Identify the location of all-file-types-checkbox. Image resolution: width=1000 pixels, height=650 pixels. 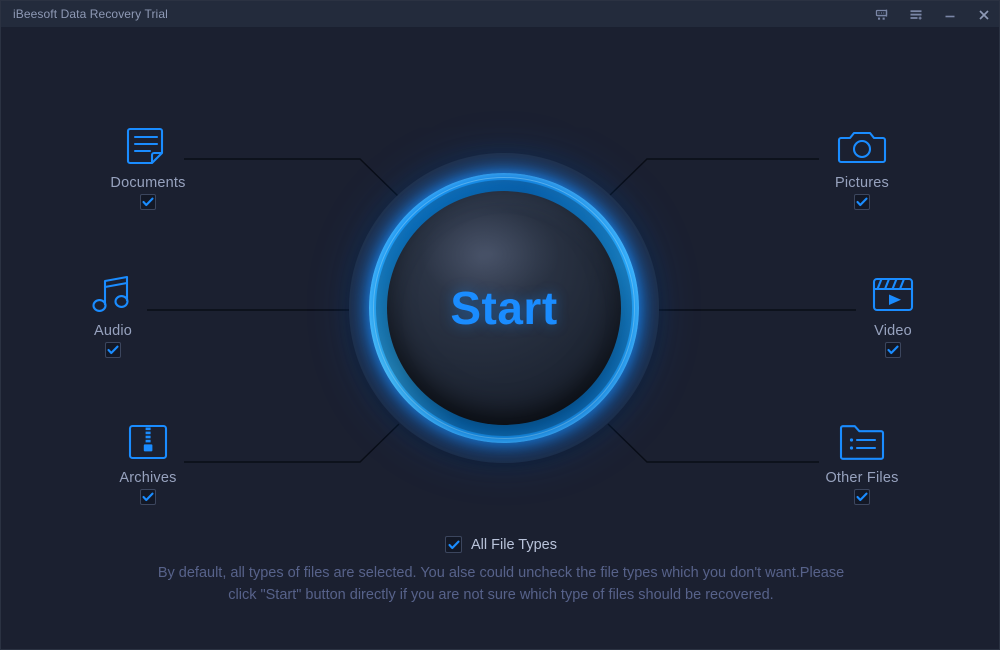
(454, 544).